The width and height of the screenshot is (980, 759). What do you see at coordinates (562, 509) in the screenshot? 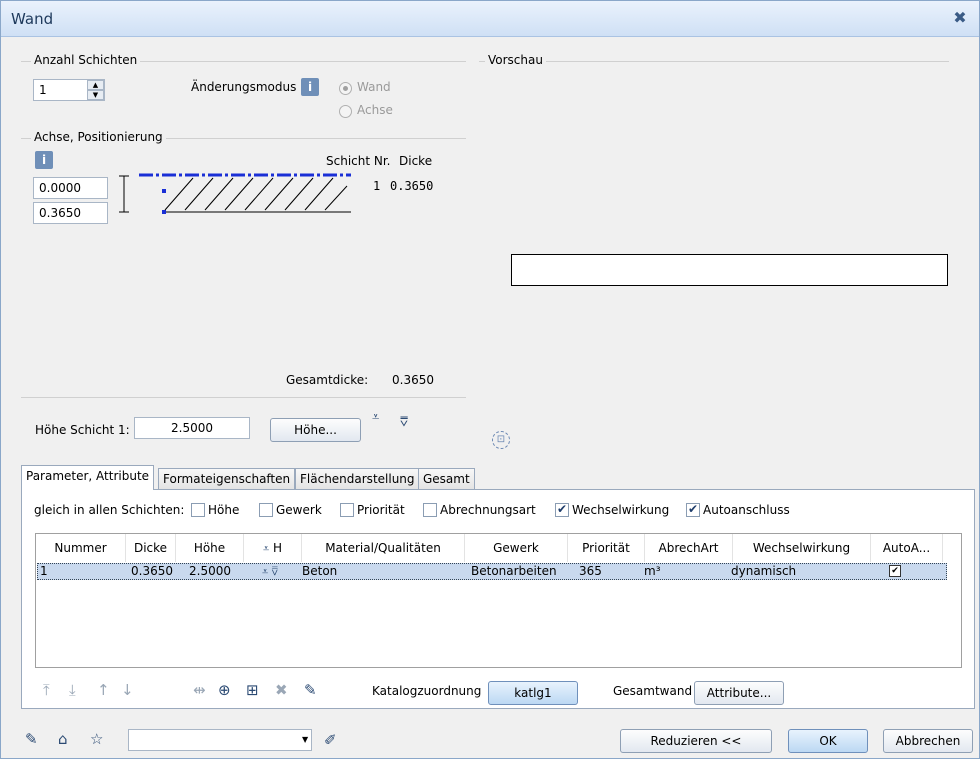
I see `checkbox-wechselwirkung` at bounding box center [562, 509].